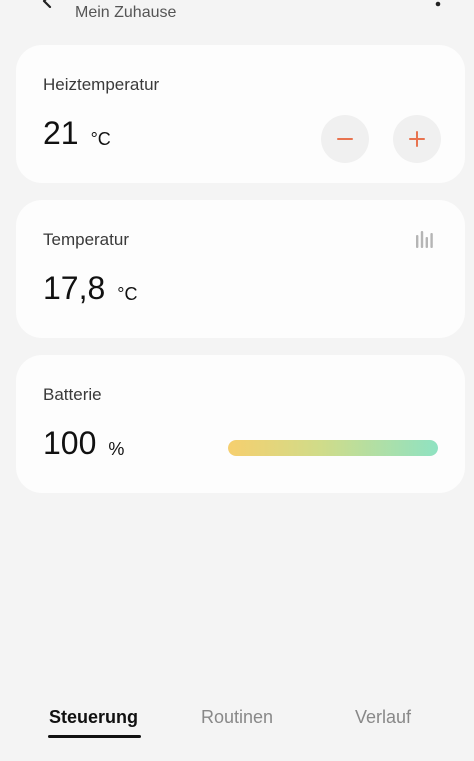 This screenshot has width=474, height=761. I want to click on decrease-temperature-button, so click(345, 139).